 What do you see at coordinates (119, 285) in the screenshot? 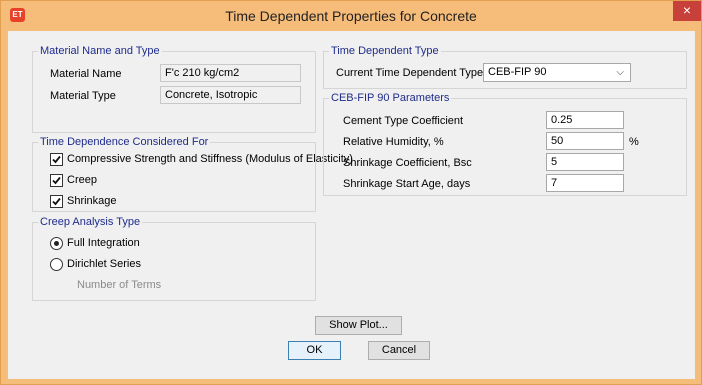
I see `number-of-terms-label: Number of Terms` at bounding box center [119, 285].